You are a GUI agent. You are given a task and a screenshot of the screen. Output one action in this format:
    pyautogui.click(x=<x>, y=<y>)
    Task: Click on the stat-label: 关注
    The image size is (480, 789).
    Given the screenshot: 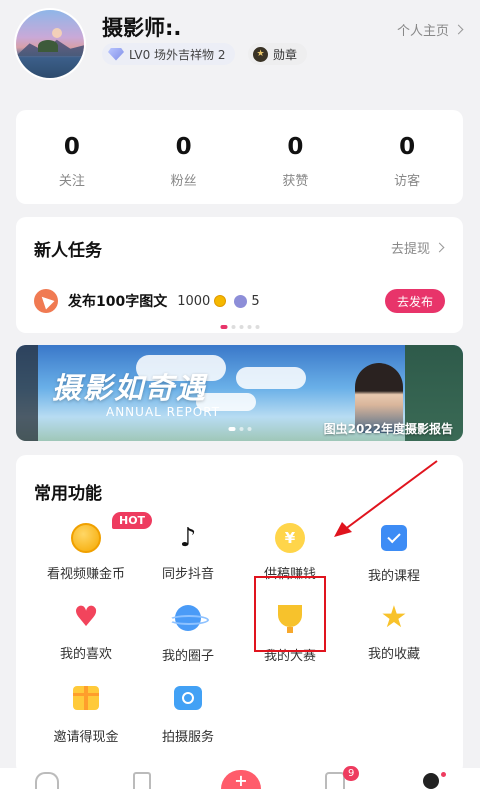 What is the action you would take?
    pyautogui.click(x=71, y=181)
    